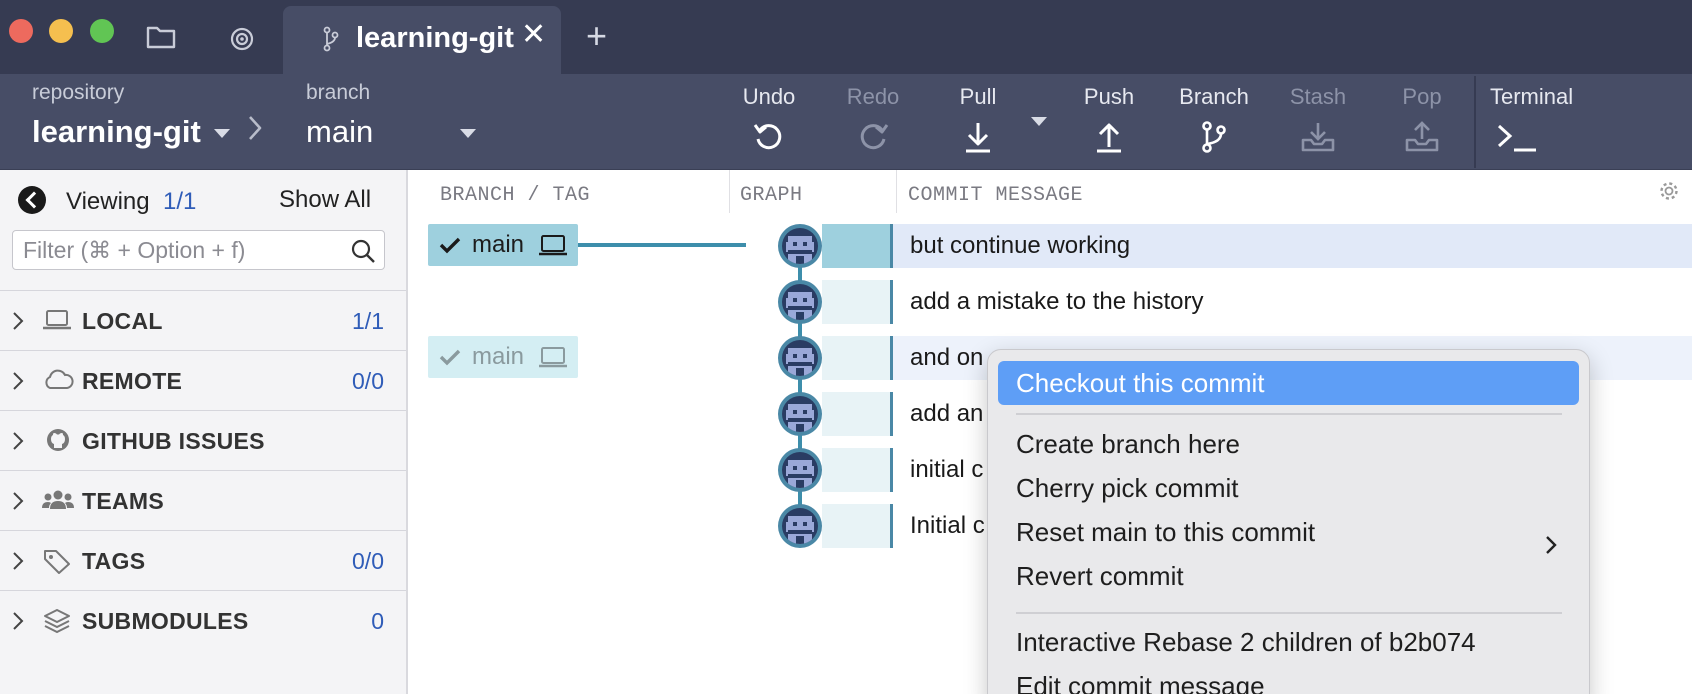 Image resolution: width=1692 pixels, height=694 pixels. What do you see at coordinates (1318, 139) in the screenshot?
I see `stash-icon` at bounding box center [1318, 139].